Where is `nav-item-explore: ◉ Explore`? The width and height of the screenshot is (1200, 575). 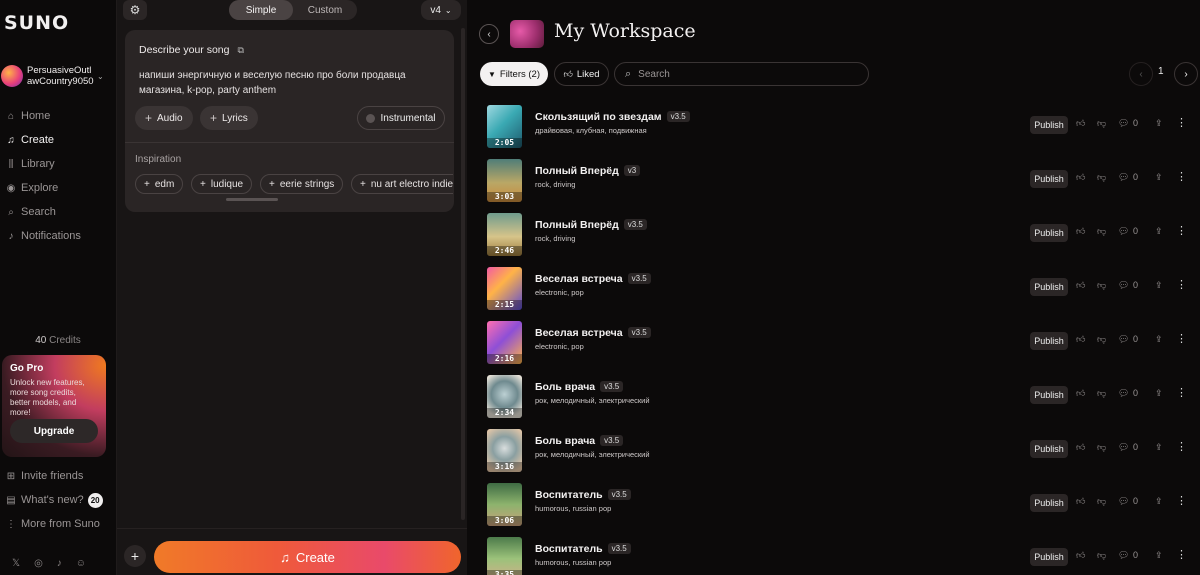 nav-item-explore: ◉ Explore is located at coordinates (58, 188).